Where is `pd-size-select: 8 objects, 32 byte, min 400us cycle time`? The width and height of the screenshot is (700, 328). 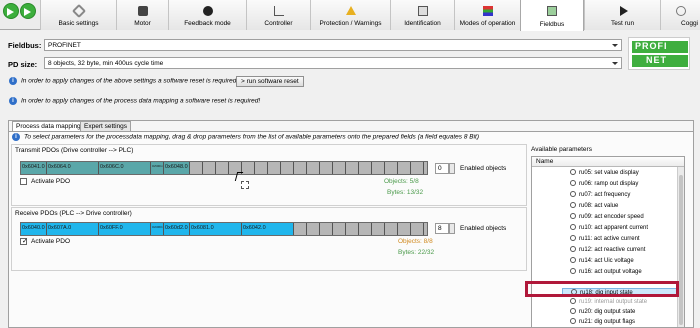
pd-size-select: 8 objects, 32 byte, min 400us cycle time is located at coordinates (333, 63).